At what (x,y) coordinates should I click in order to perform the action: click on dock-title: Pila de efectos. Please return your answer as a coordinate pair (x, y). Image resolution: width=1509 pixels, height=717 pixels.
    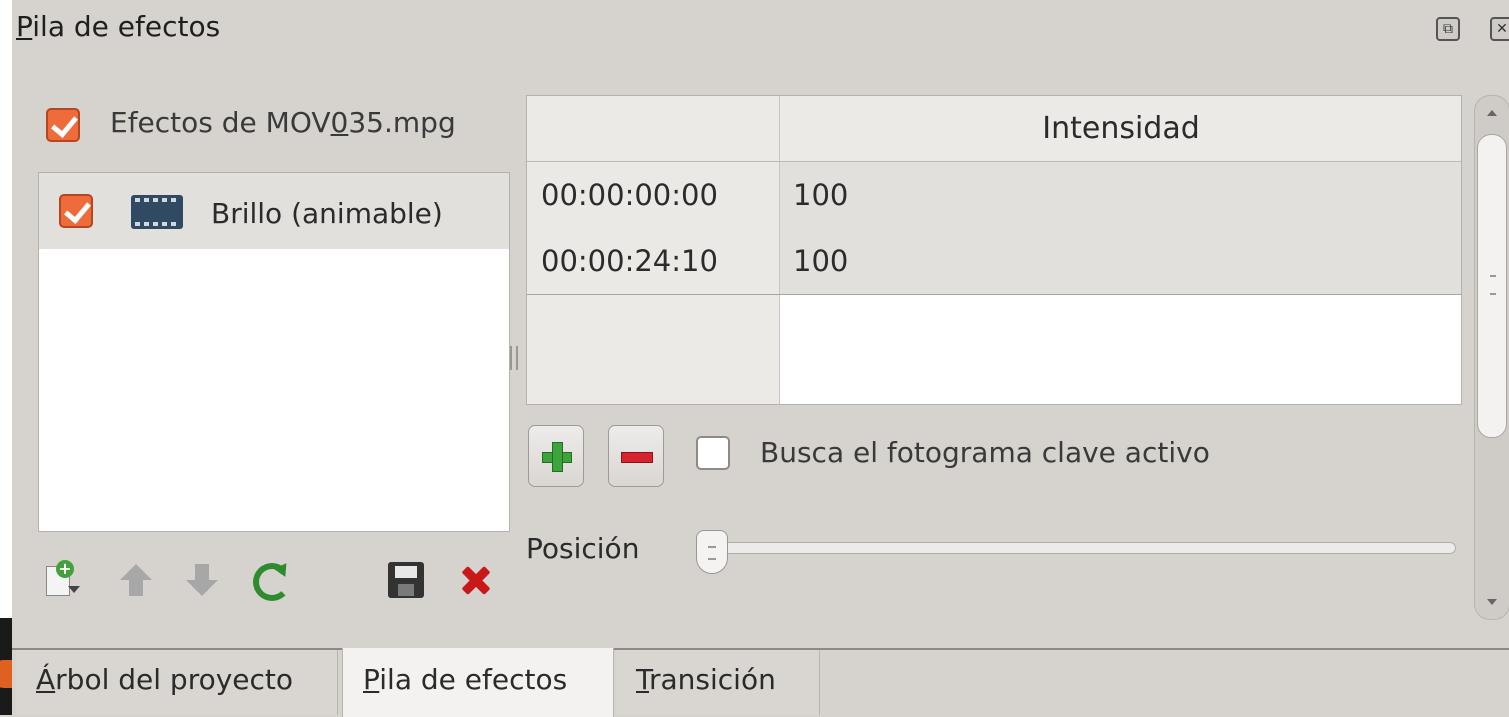
    Looking at the image, I should click on (118, 26).